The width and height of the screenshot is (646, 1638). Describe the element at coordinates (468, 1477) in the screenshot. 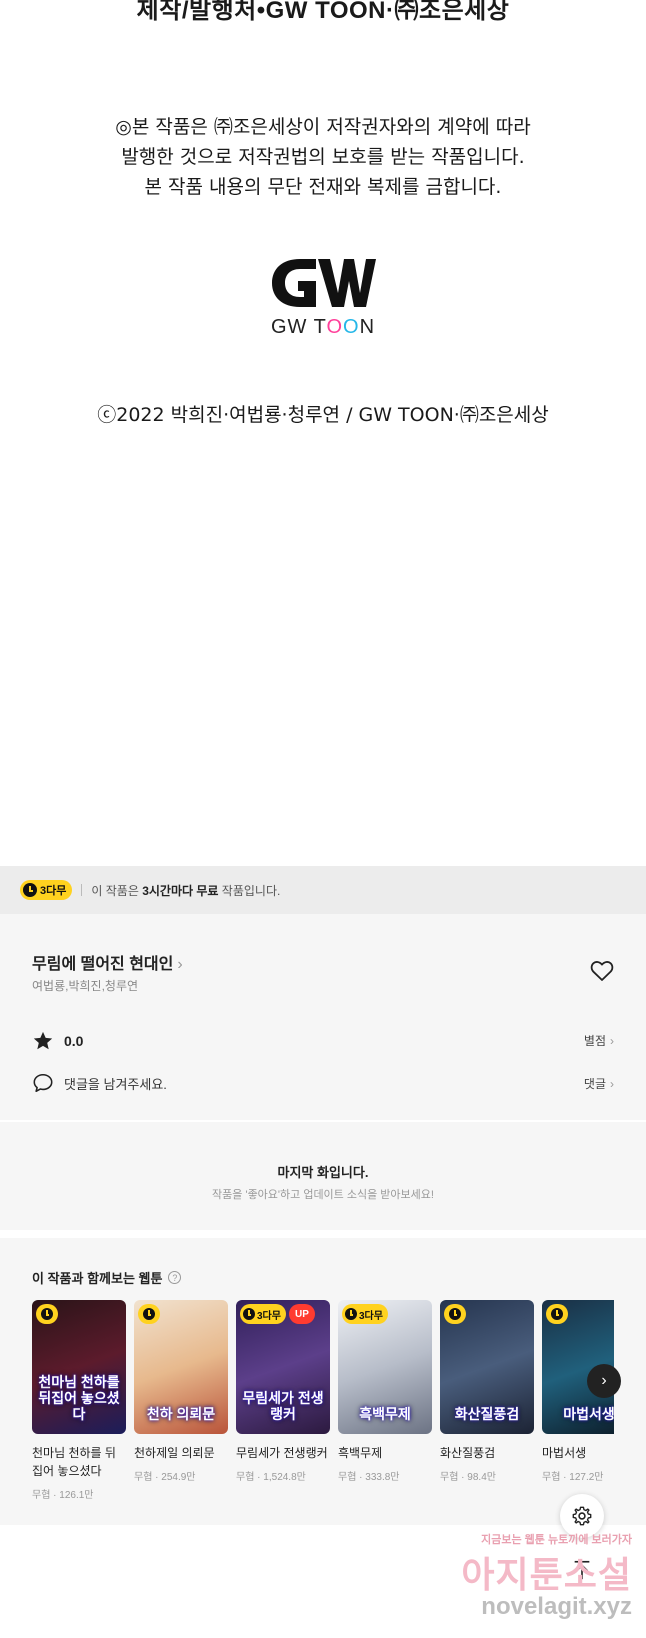

I see `webtoon-meta: 무협 · 98.4만` at that location.